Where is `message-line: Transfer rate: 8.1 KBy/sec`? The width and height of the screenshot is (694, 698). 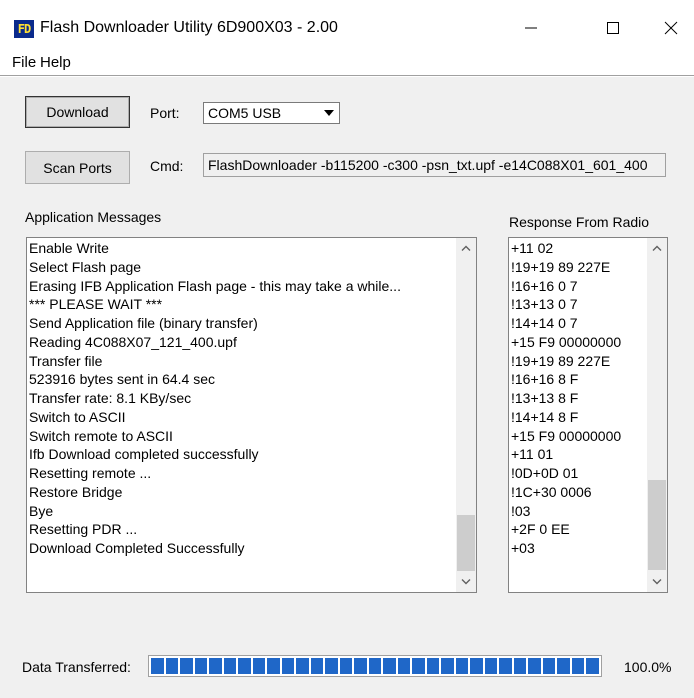
message-line: Transfer rate: 8.1 KBy/sec is located at coordinates (215, 398).